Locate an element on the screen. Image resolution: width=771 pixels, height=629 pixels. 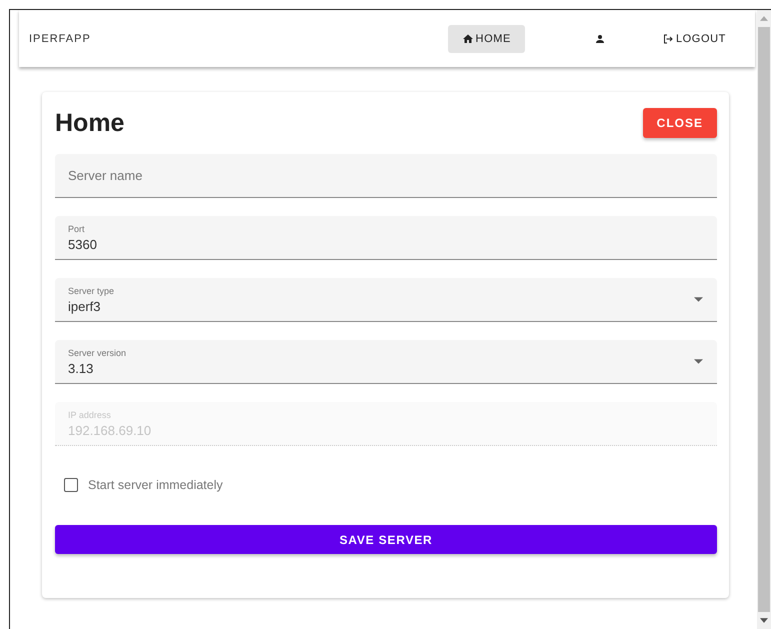
field-value: 3.13 is located at coordinates (81, 368).